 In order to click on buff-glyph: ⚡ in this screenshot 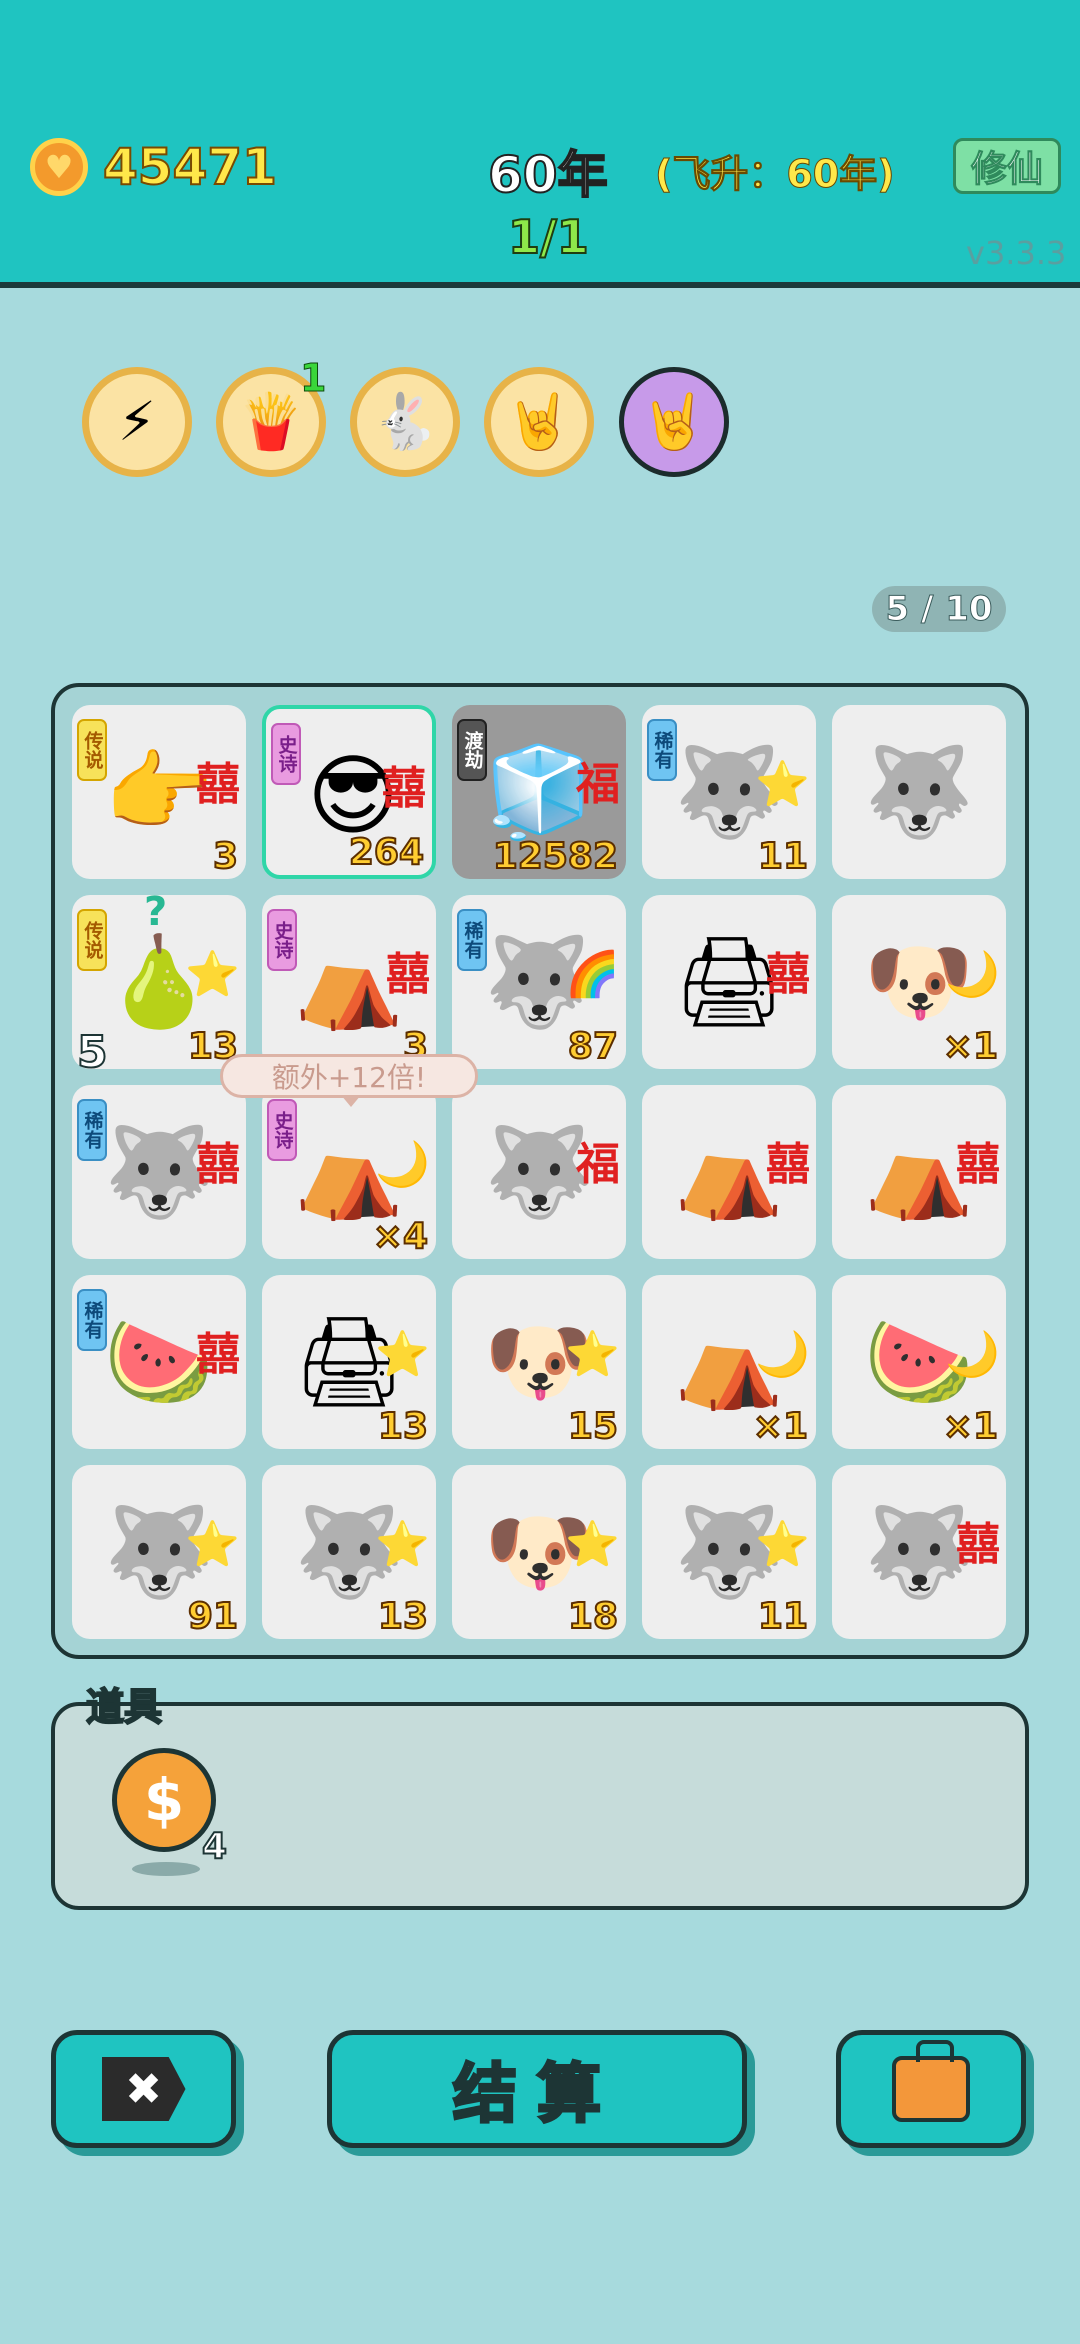, I will do `click(137, 421)`.